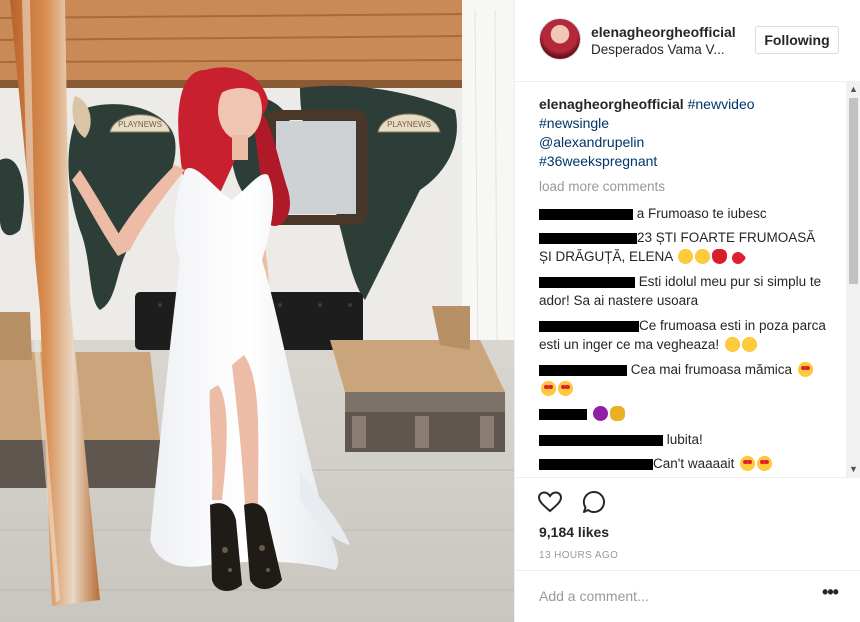  I want to click on comment-item: 23 ȘTI FOARTE FRUMOASĂ ȘI DRĂGUȚĂ, ELENA, so click(684, 247).